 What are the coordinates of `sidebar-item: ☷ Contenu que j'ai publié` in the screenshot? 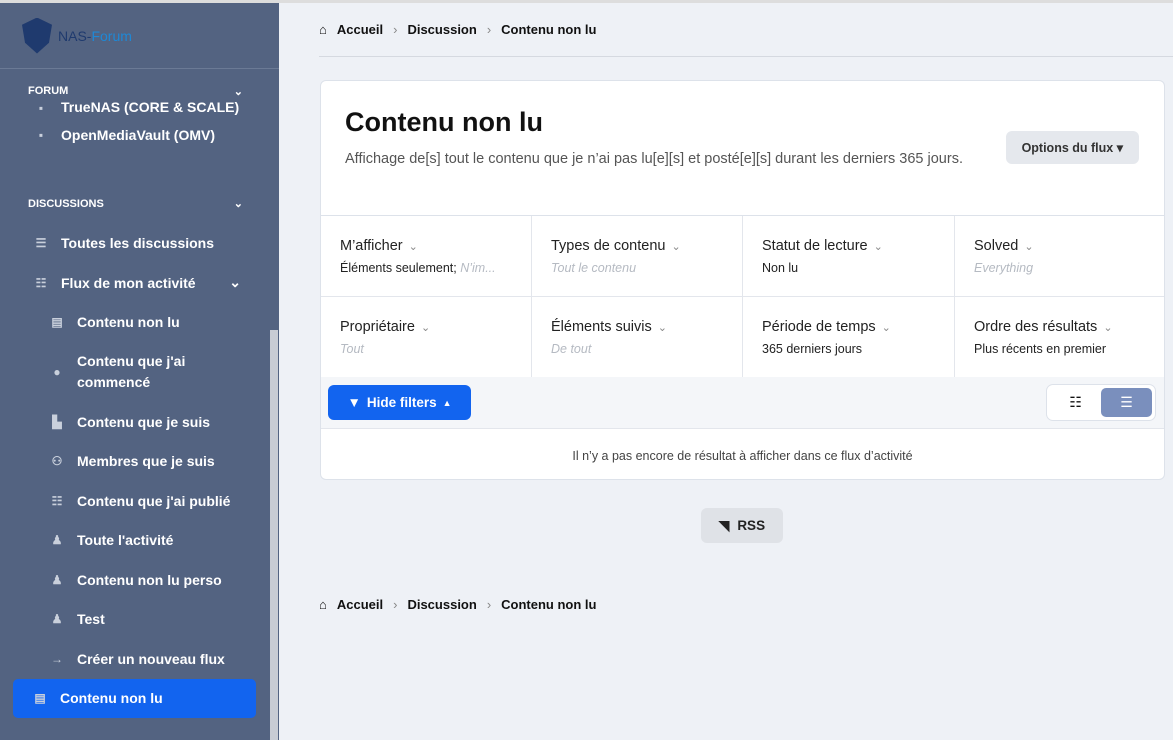 It's located at (139, 501).